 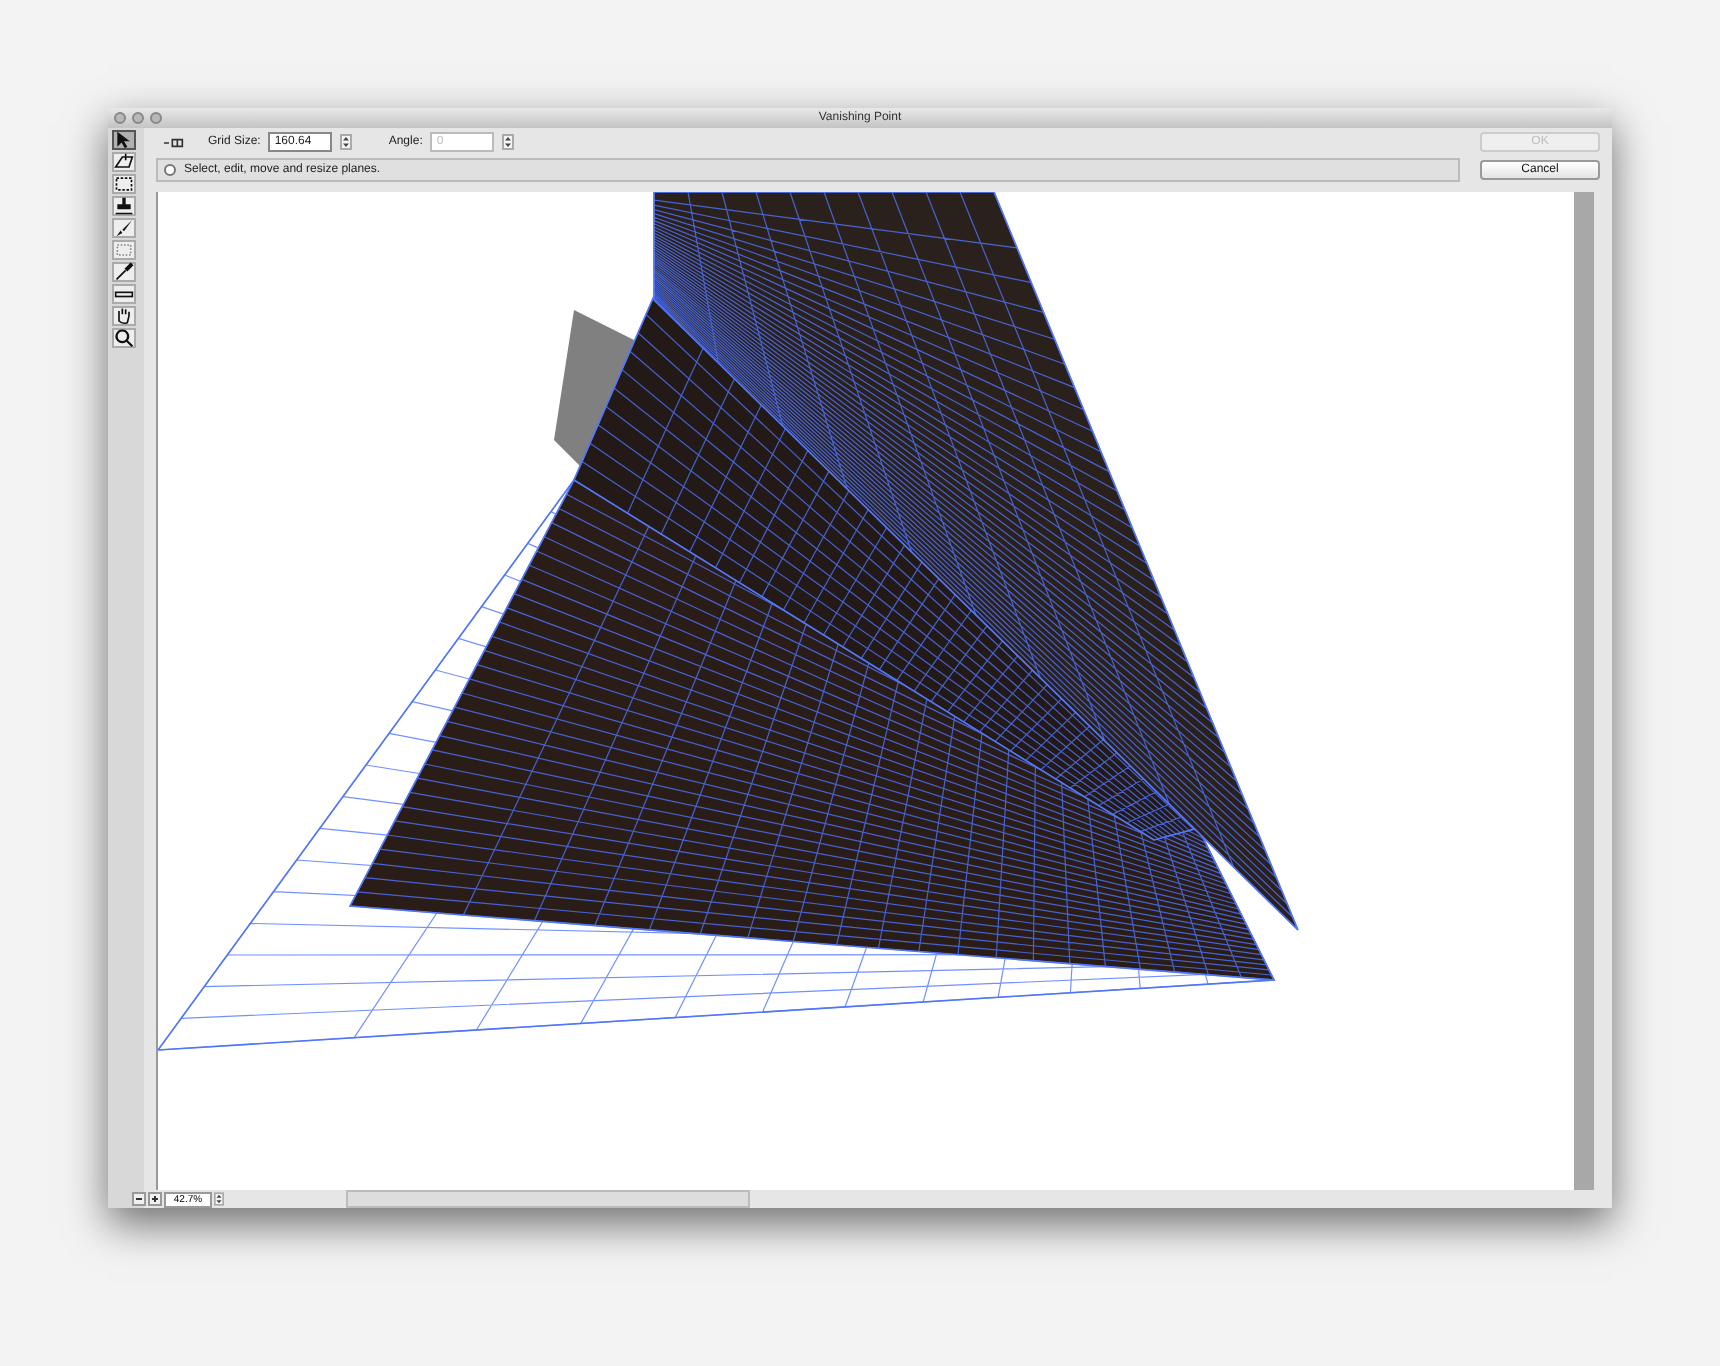 I want to click on hand-tool, so click(x=124, y=316).